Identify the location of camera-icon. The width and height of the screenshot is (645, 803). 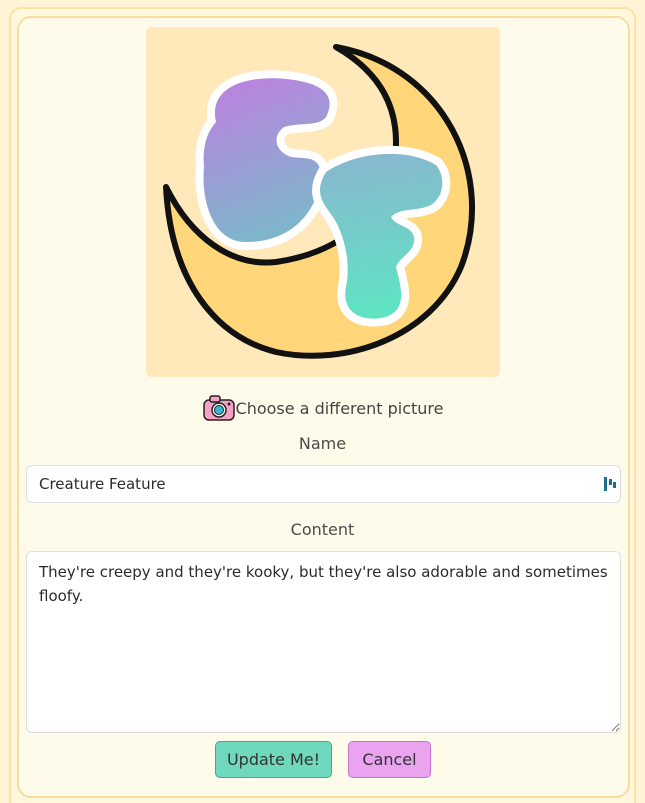
(218, 408).